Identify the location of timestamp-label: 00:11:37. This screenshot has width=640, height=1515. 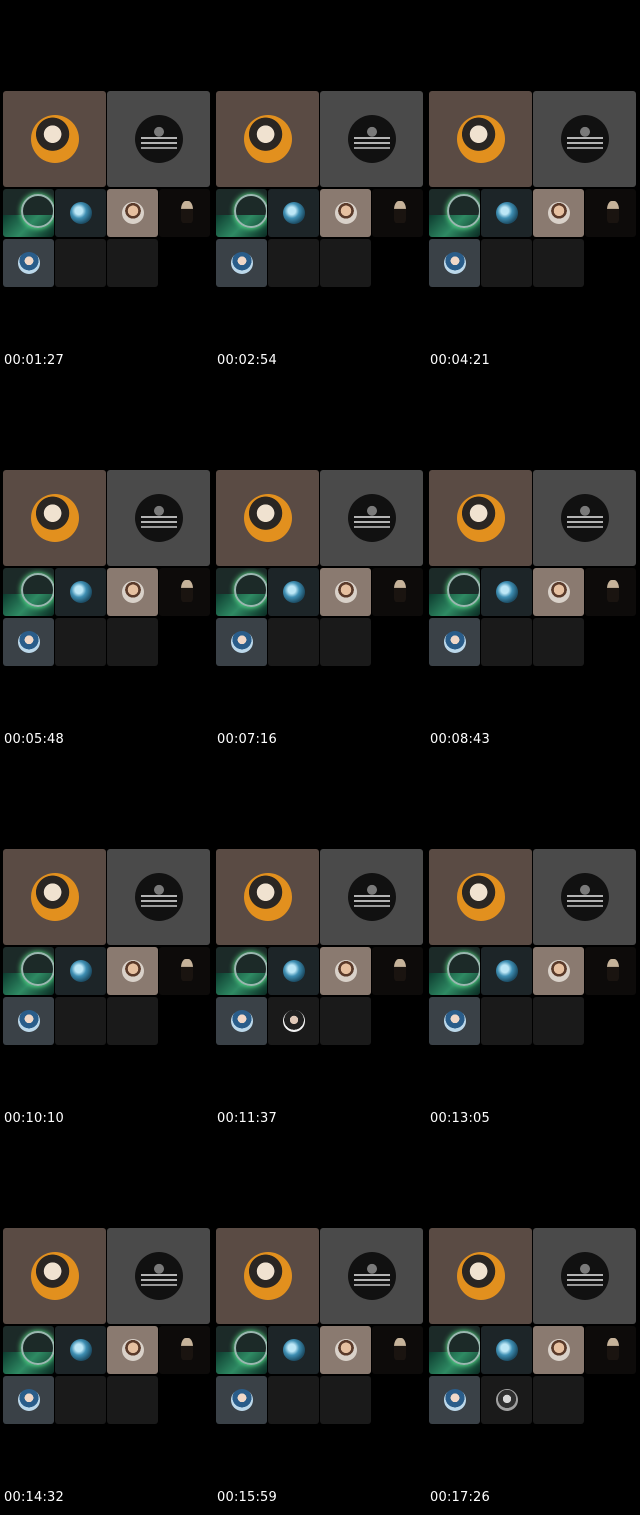
(247, 1118).